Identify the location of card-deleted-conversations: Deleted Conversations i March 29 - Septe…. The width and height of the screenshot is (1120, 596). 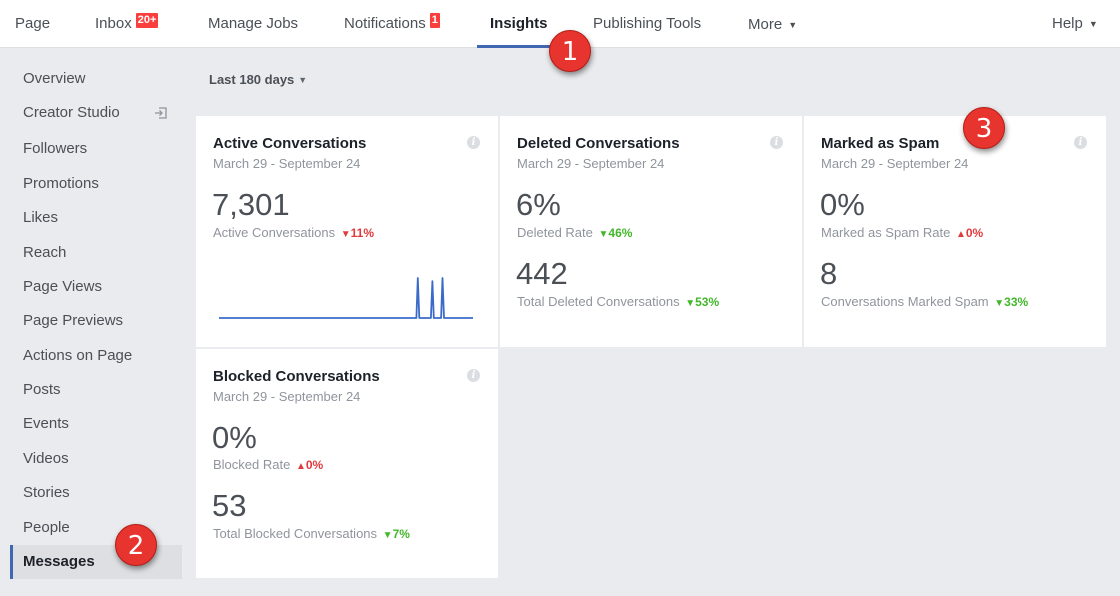
(651, 231).